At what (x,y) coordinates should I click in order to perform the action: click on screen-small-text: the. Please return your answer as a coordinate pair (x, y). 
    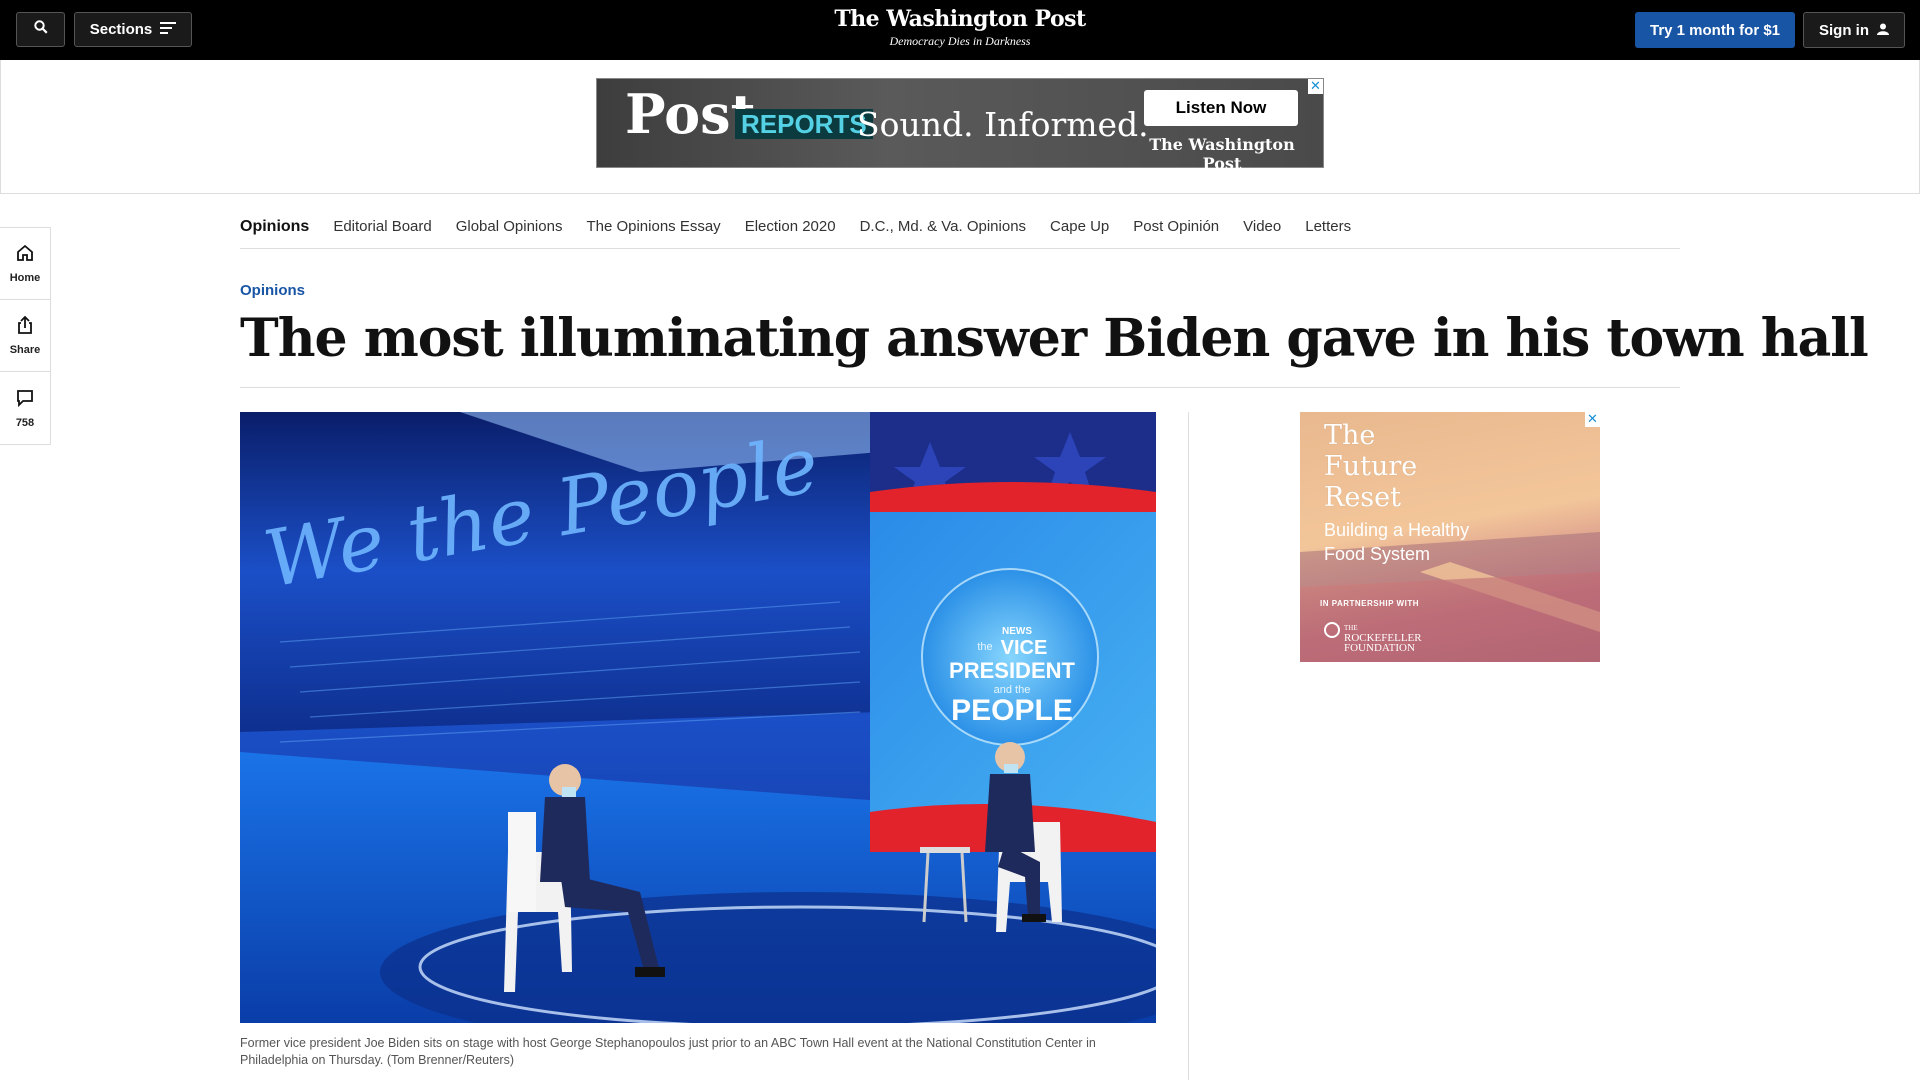
    Looking at the image, I should click on (984, 647).